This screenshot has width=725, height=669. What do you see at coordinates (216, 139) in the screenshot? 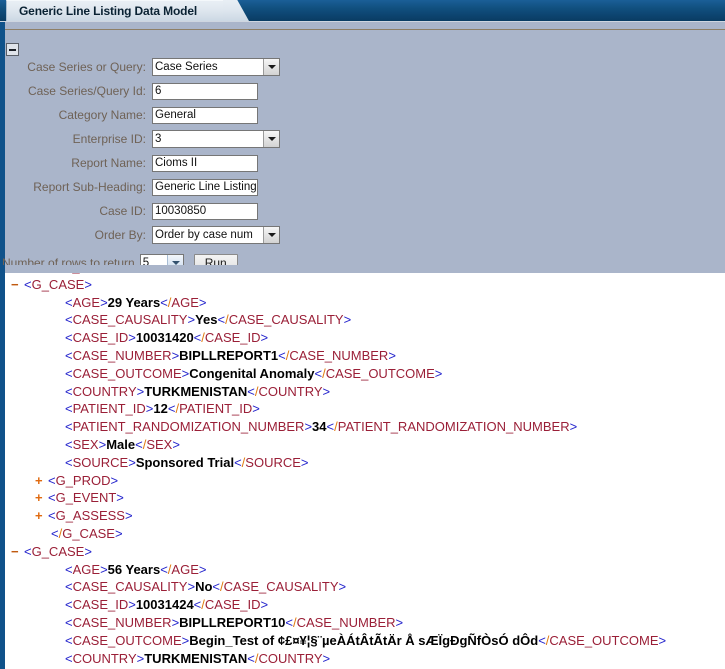
I see `select-enterprise-id: 3` at bounding box center [216, 139].